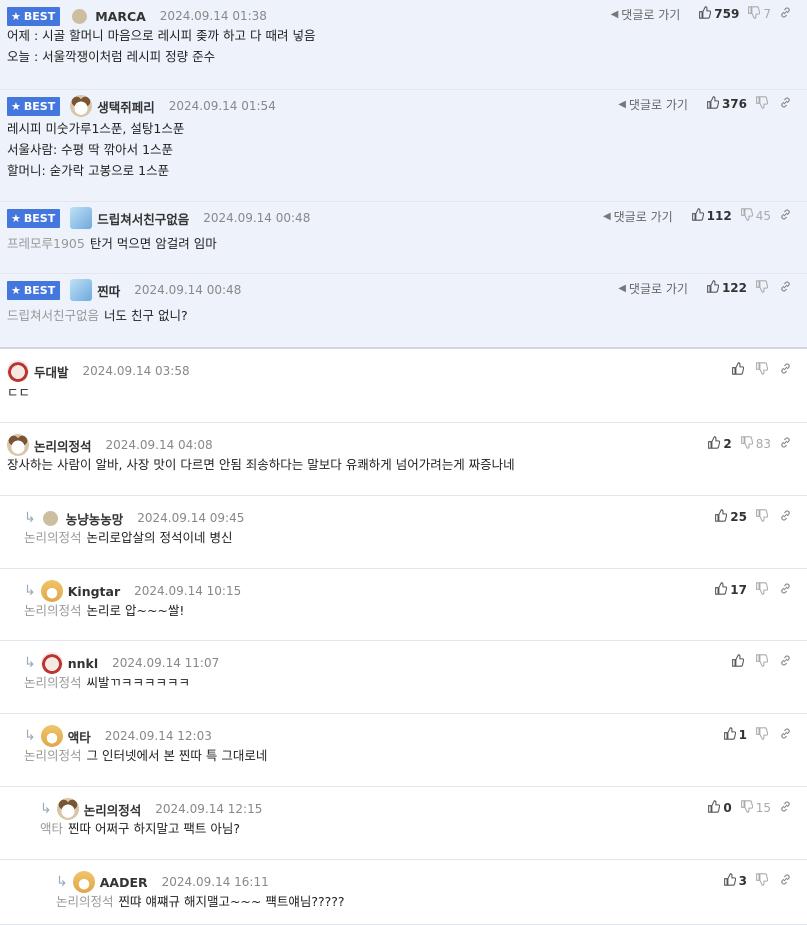  I want to click on upvote-button: 759, so click(718, 14).